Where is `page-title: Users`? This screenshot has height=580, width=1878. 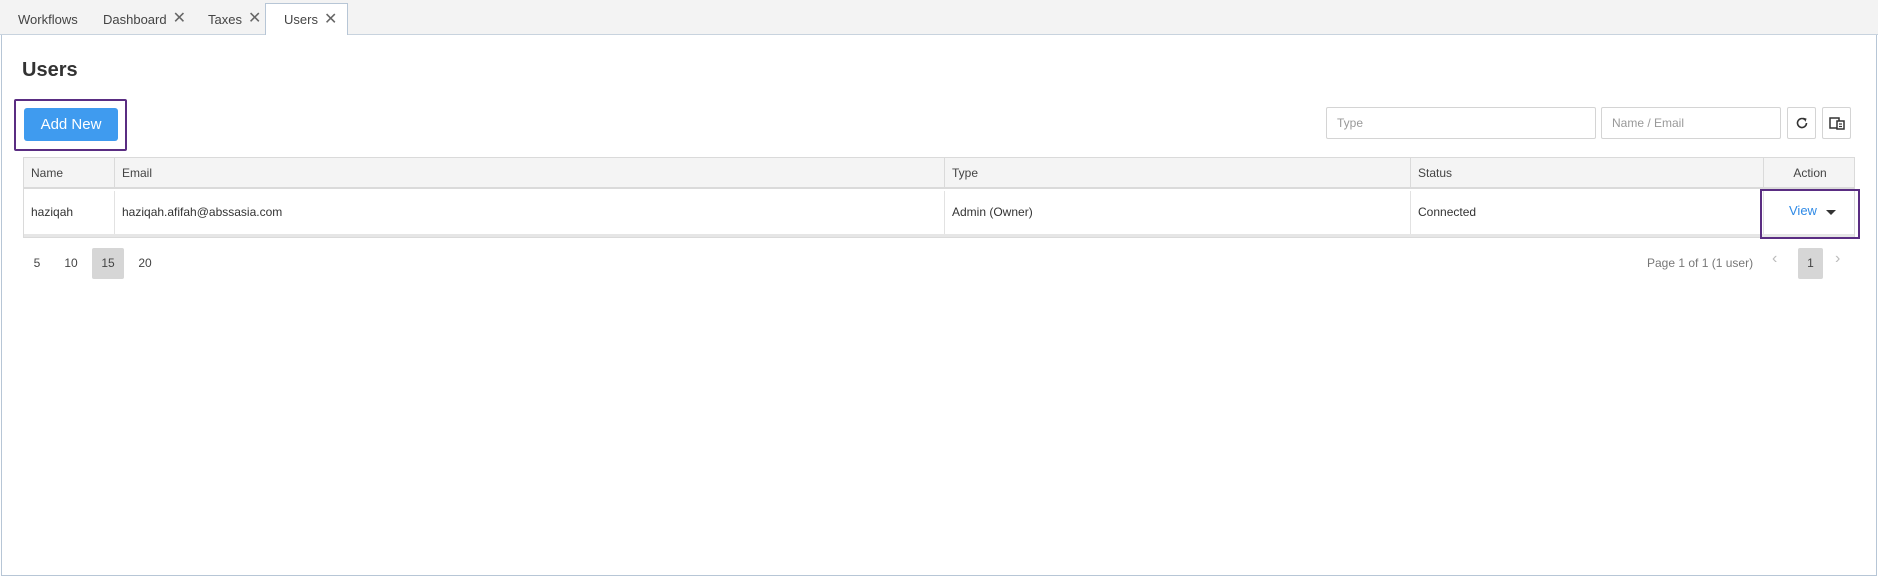
page-title: Users is located at coordinates (50, 70).